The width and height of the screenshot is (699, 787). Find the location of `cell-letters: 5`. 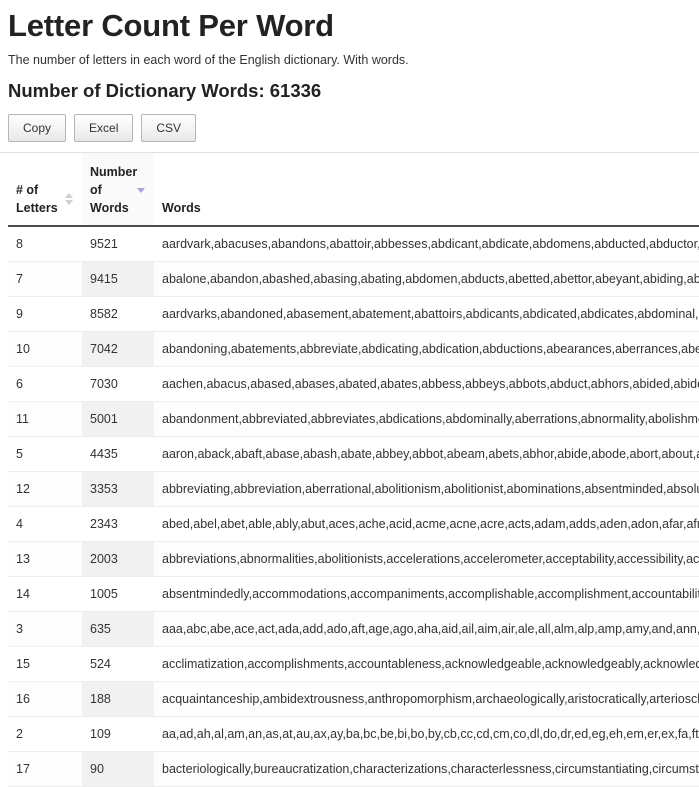

cell-letters: 5 is located at coordinates (45, 454).